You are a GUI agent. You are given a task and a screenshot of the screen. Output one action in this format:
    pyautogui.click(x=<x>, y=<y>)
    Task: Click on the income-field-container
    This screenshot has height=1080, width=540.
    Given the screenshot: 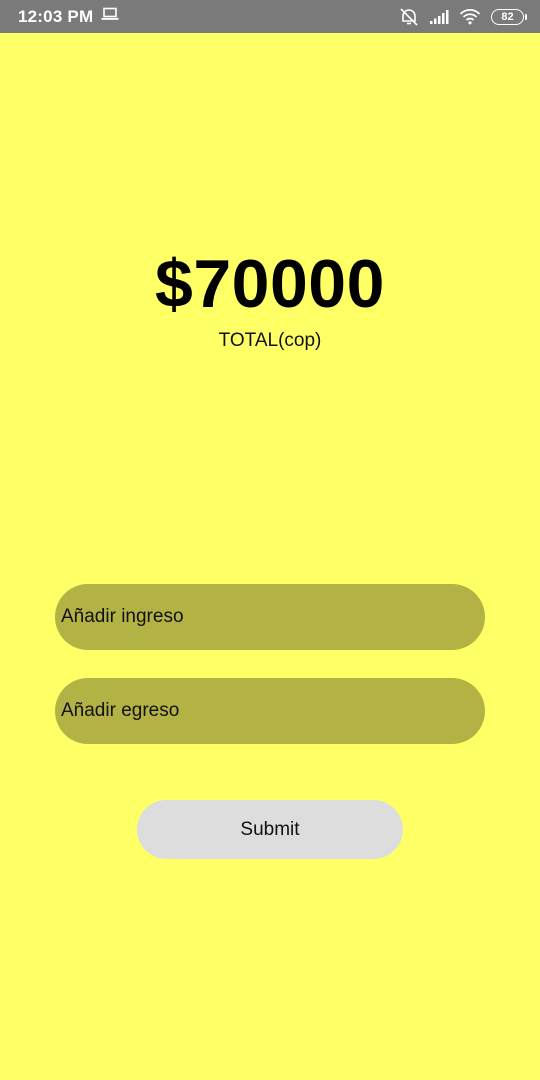 What is the action you would take?
    pyautogui.click(x=270, y=617)
    